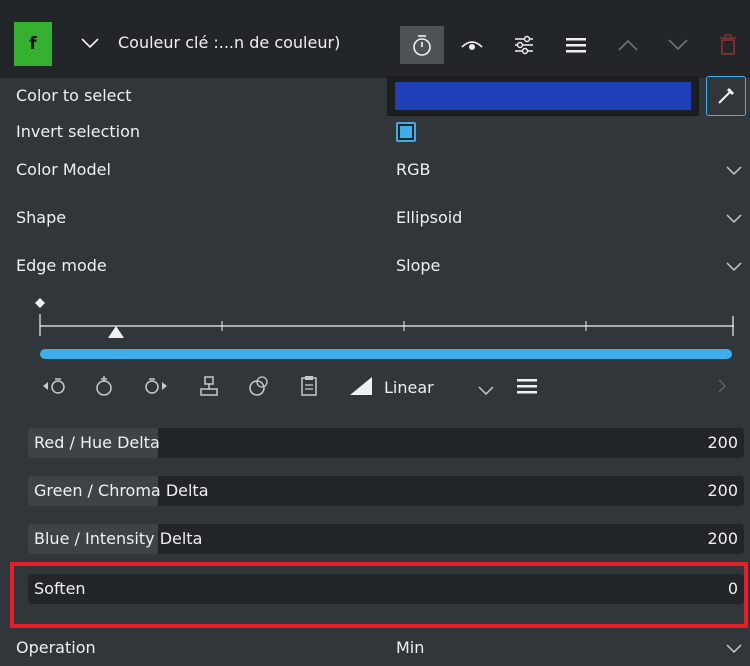 The height and width of the screenshot is (666, 750). I want to click on trash-icon, so click(728, 45).